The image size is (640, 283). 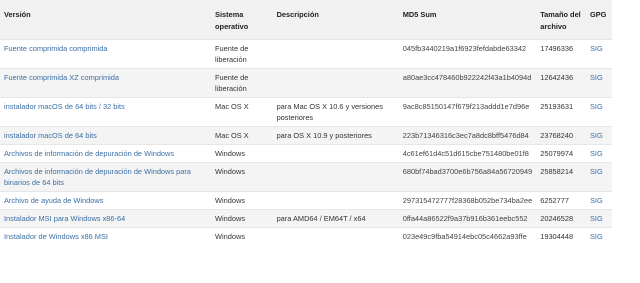 I want to click on md5-column-cell: 223b71346316c3ec7a8dc8bff5476d84, so click(x=467, y=135).